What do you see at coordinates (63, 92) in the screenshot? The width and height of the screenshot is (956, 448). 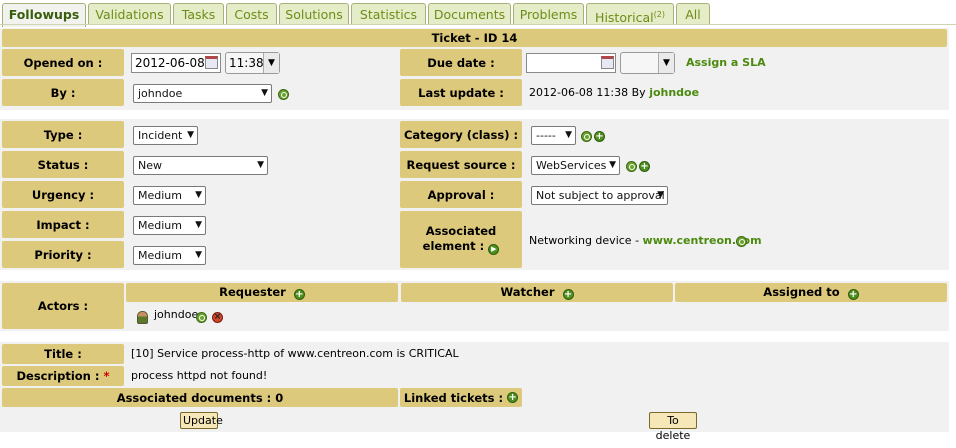 I see `by-label: By :` at bounding box center [63, 92].